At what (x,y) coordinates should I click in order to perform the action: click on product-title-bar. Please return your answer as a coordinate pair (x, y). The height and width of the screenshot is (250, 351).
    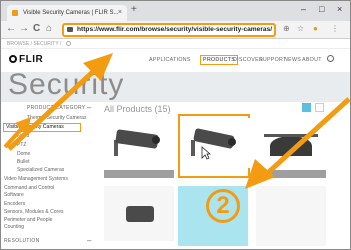
    Looking at the image, I should click on (139, 174).